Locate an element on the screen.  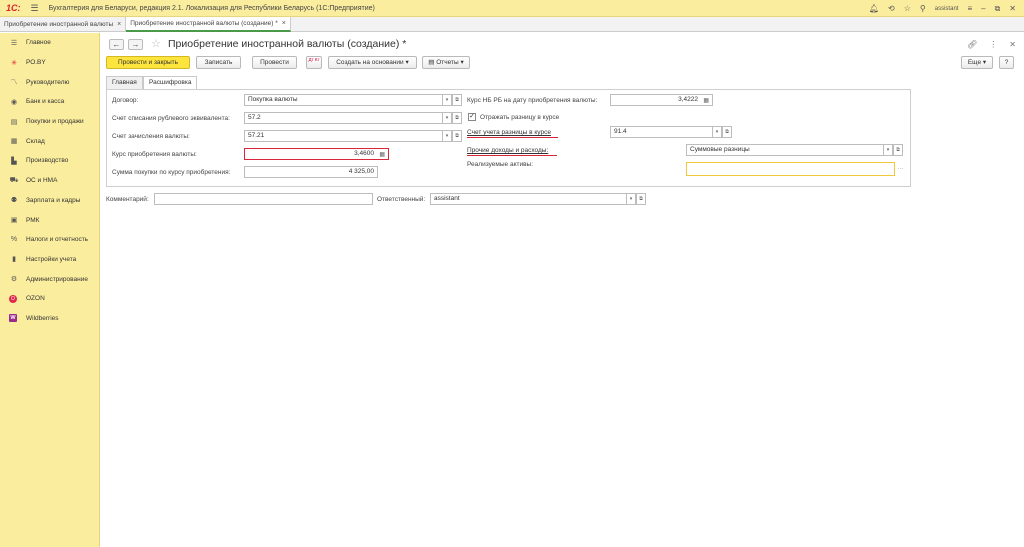
open-tab-label: Приобретение иностранной валюты is located at coordinates (59, 24).